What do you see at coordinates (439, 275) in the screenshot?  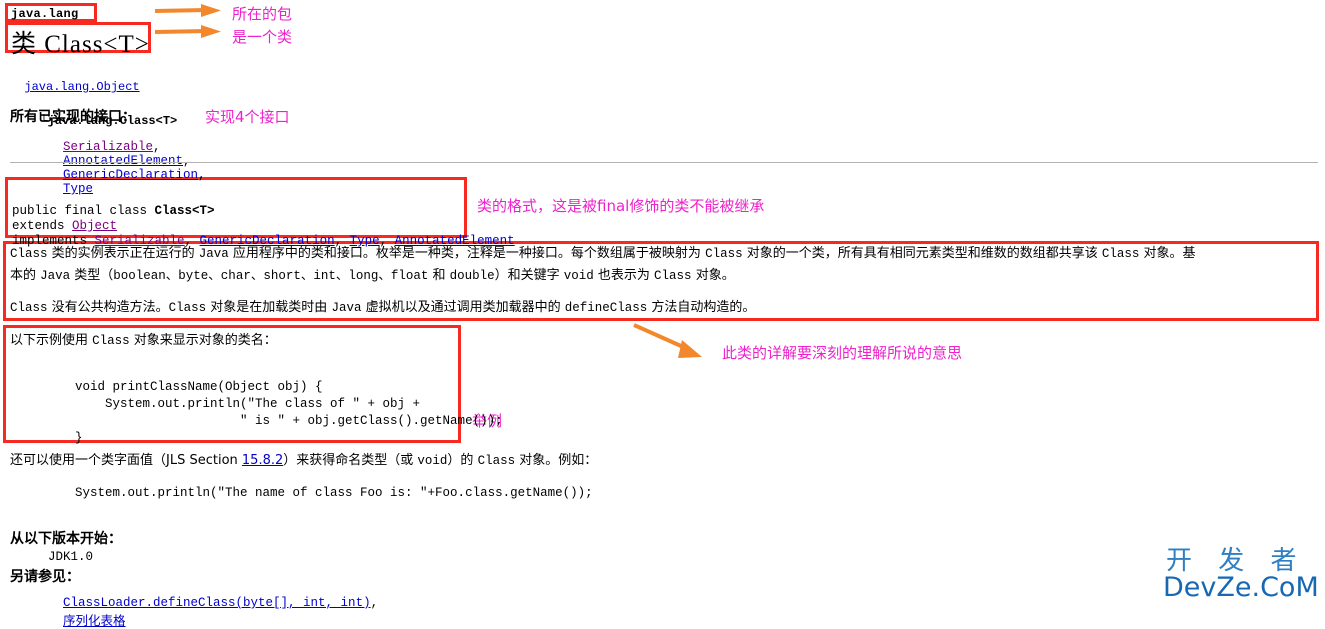 I see `desc-p1-l2-e: 和` at bounding box center [439, 275].